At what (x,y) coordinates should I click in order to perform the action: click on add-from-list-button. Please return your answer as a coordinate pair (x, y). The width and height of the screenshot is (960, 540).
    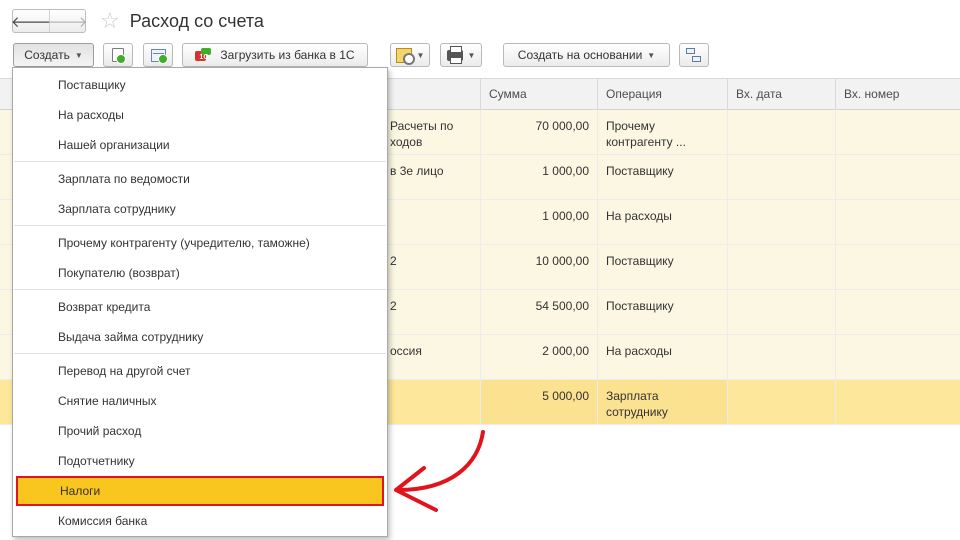
    Looking at the image, I should click on (158, 55).